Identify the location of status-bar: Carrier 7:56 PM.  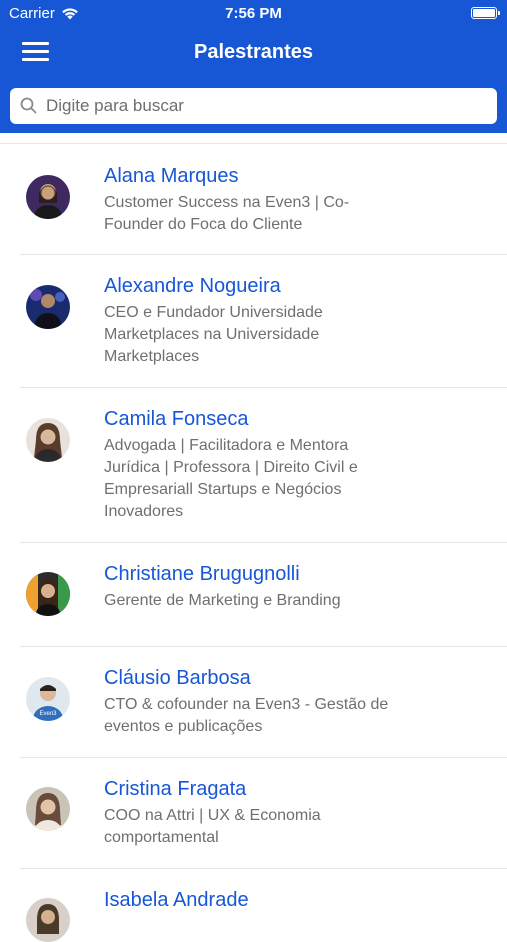
(253, 14).